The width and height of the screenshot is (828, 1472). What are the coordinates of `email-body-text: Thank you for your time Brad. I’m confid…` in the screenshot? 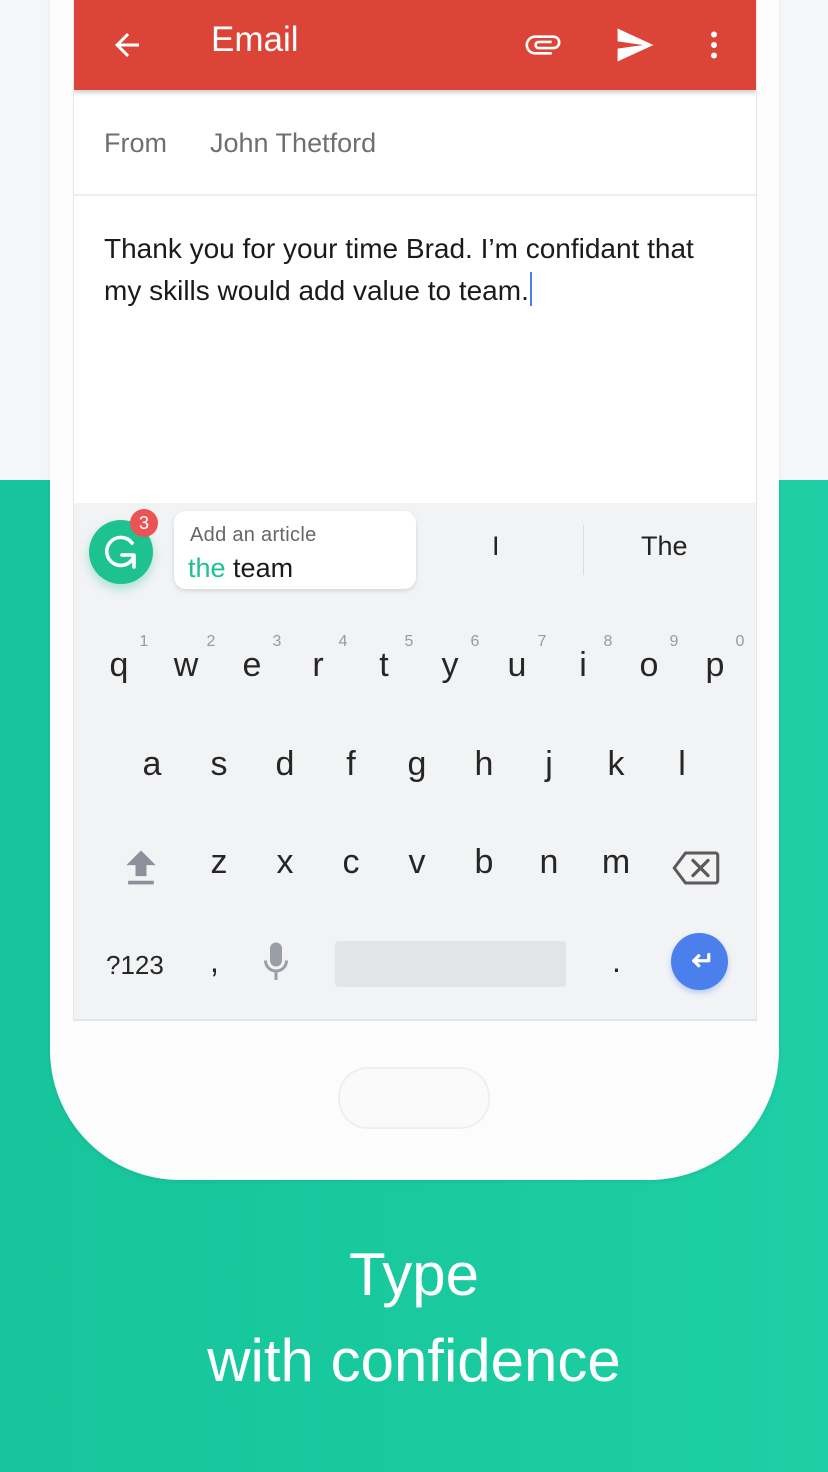 It's located at (399, 269).